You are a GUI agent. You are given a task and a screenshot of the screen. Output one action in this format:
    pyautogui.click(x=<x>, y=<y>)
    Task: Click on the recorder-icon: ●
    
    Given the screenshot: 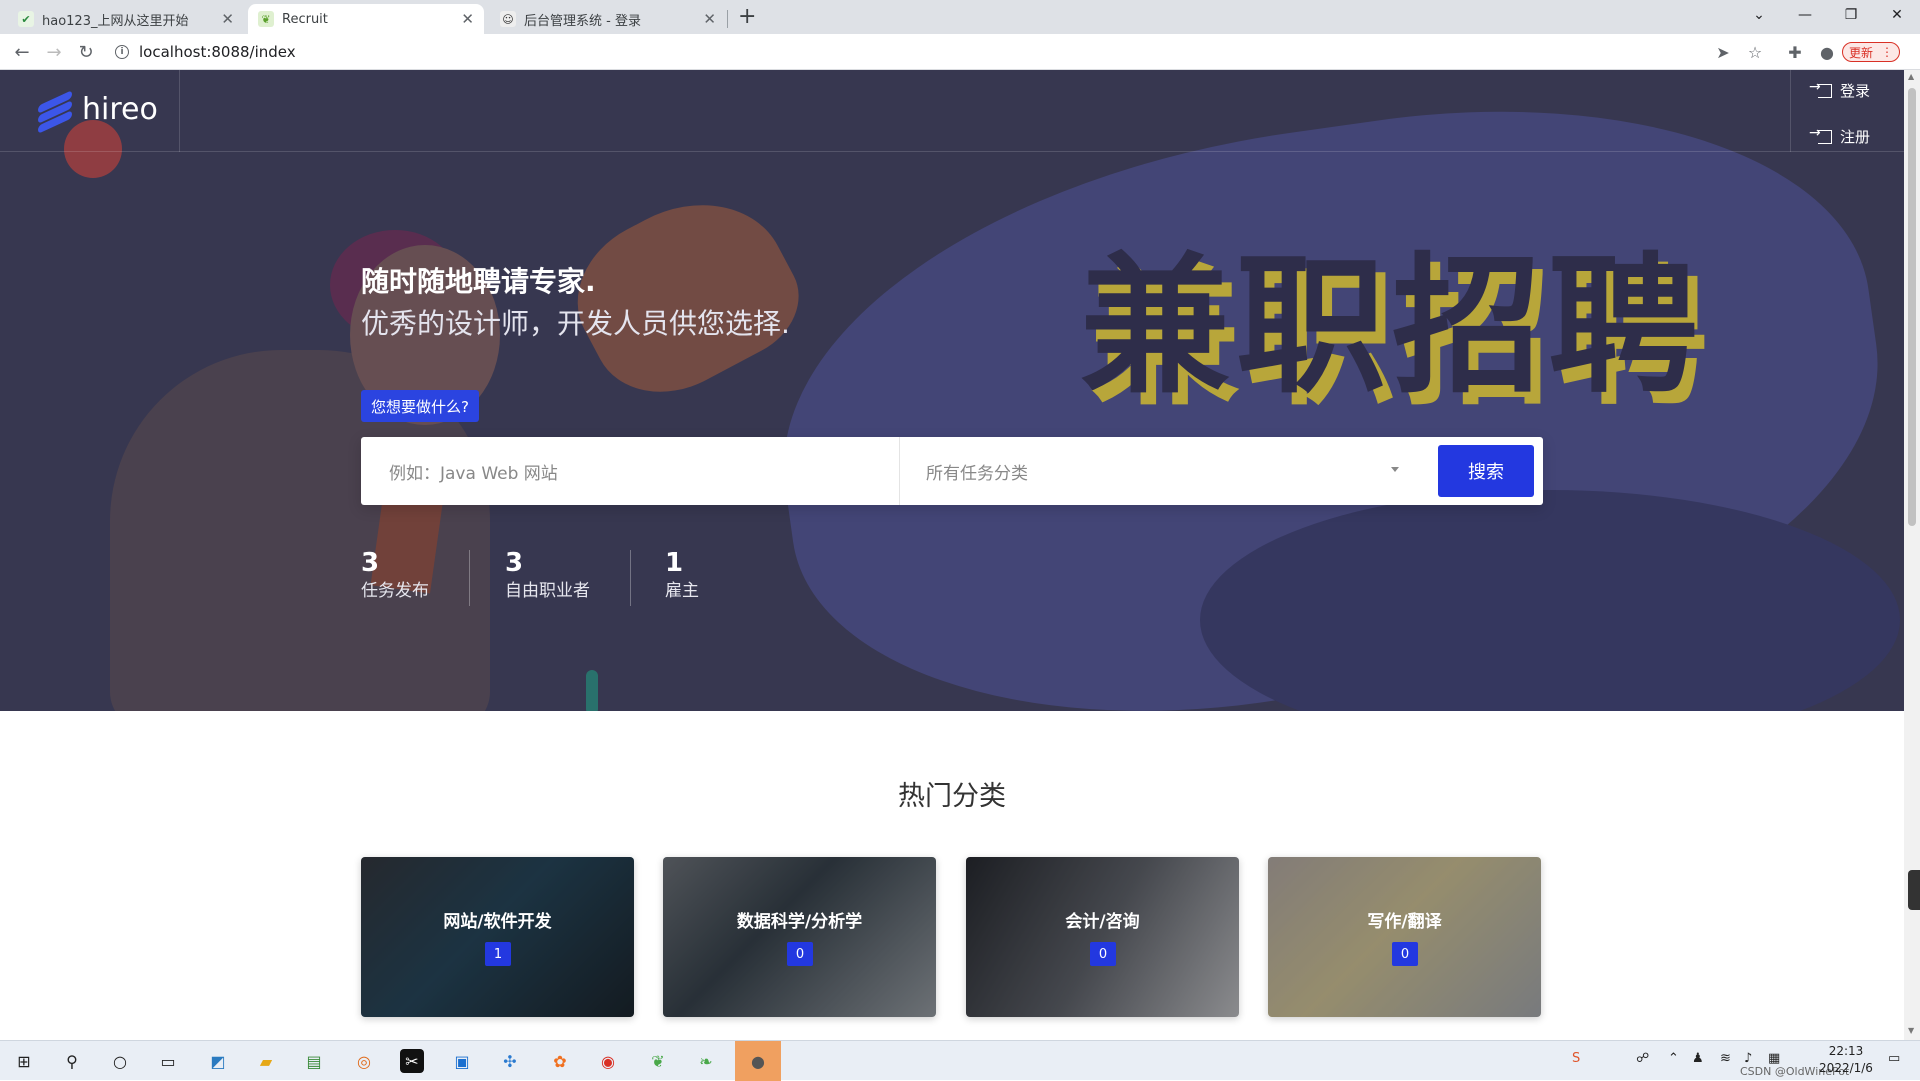 What is the action you would take?
    pyautogui.click(x=758, y=1061)
    